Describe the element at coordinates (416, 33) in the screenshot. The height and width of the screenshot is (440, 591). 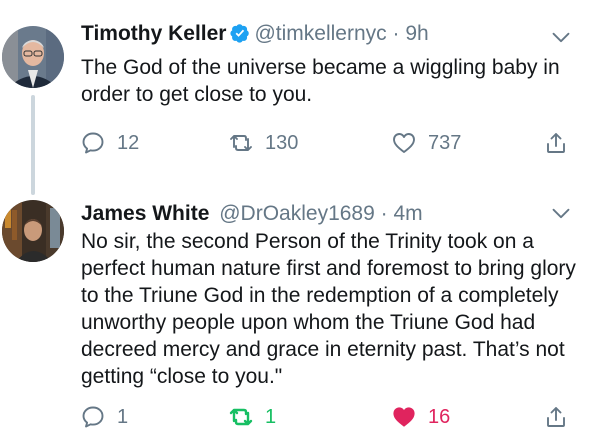
I see `timestamp: 9h` at that location.